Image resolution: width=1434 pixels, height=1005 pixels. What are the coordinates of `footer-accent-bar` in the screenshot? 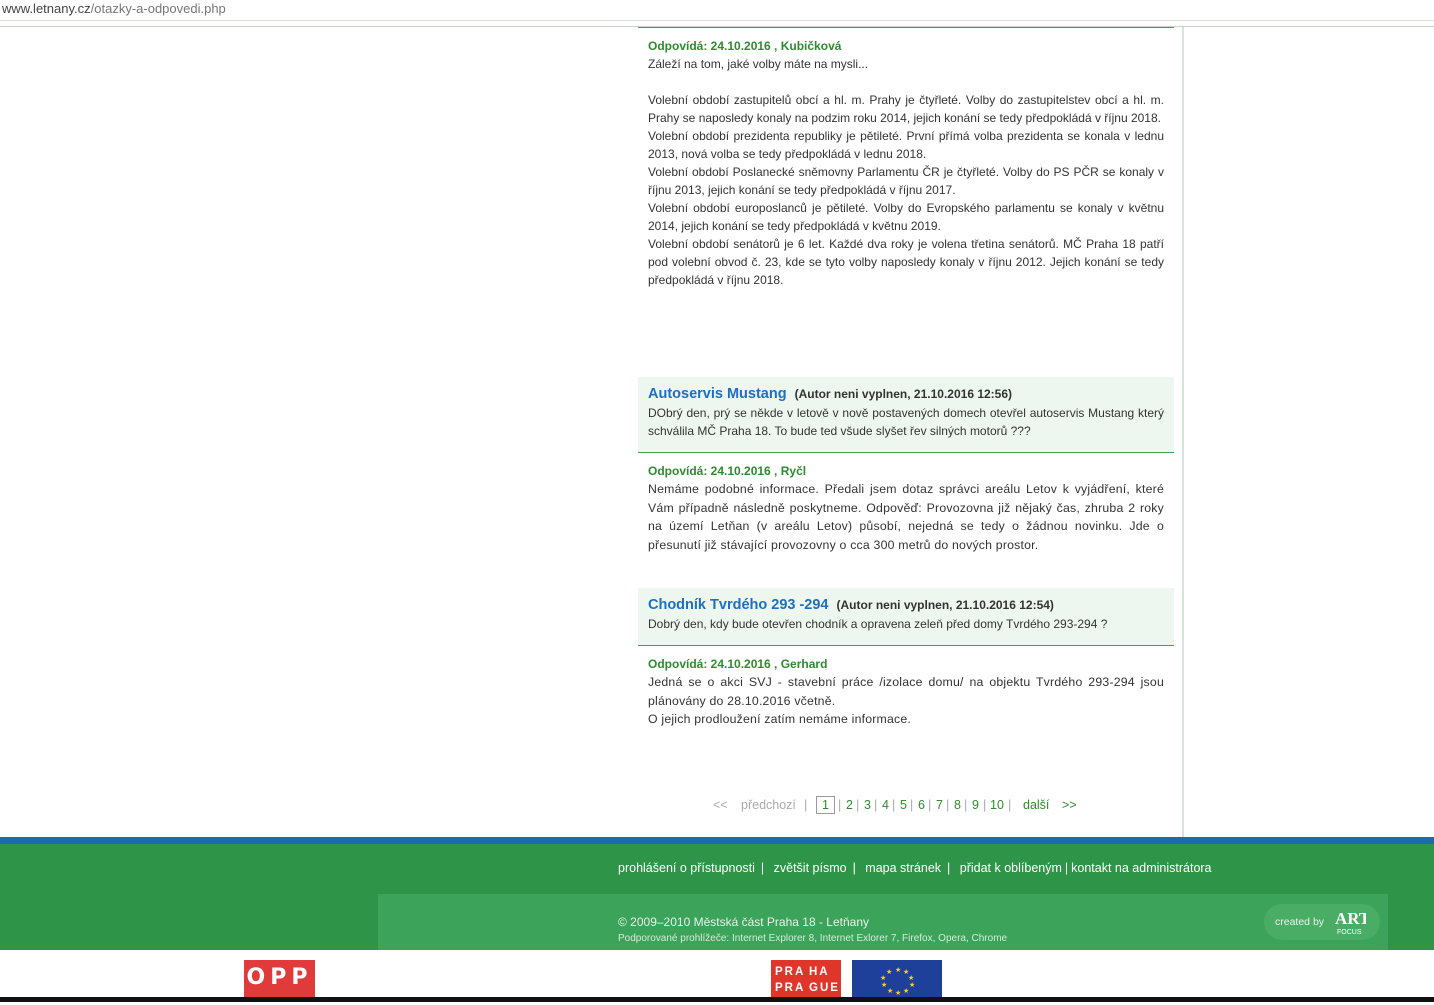 It's located at (717, 840).